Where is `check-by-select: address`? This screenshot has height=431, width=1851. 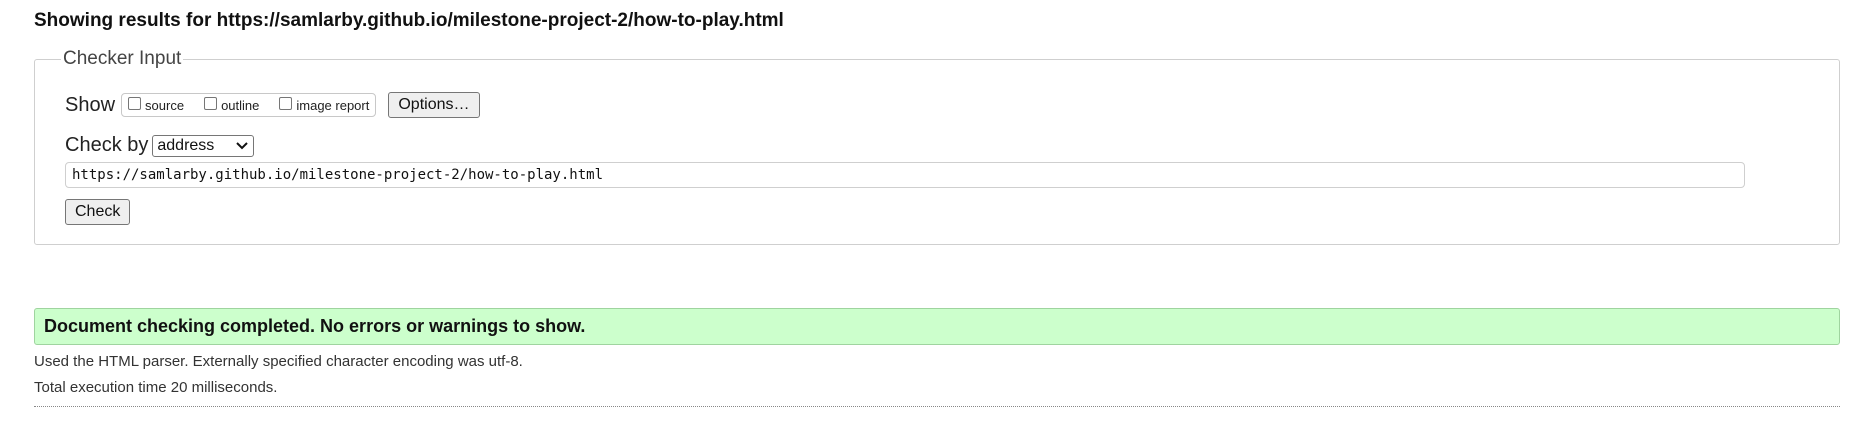 check-by-select: address is located at coordinates (203, 145).